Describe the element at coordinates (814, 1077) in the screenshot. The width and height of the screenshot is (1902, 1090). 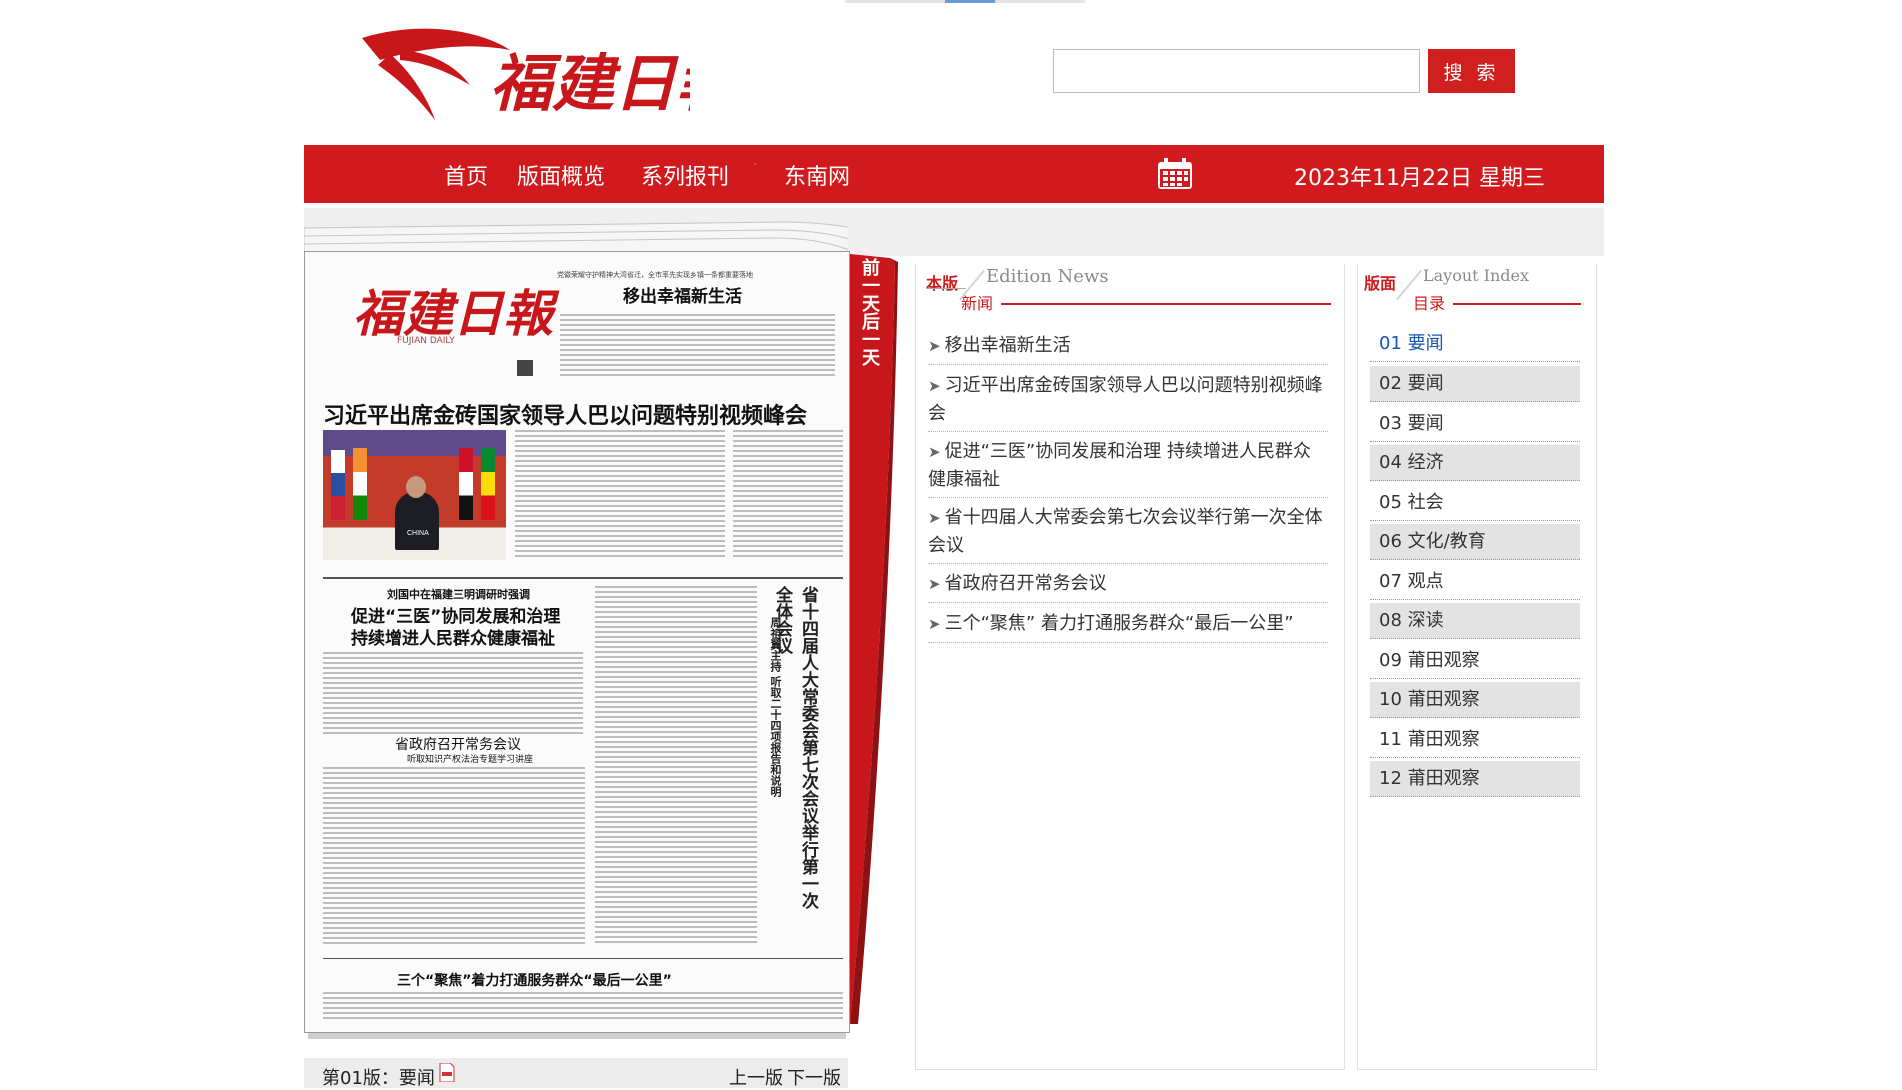
I see `next-page-link: 下一版` at that location.